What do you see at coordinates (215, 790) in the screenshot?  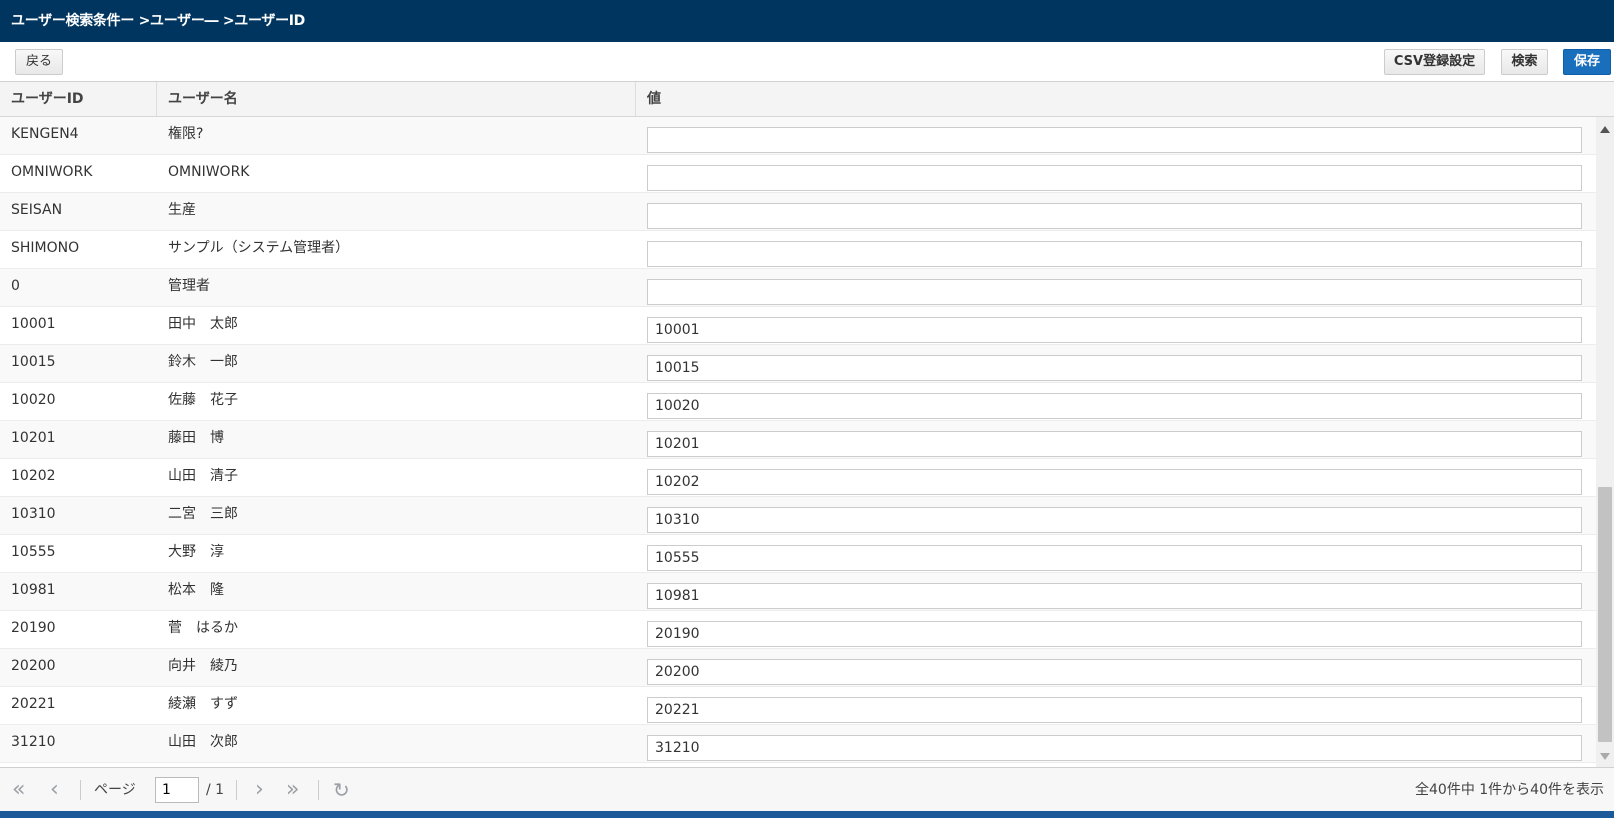 I see `total-pages: / 1` at bounding box center [215, 790].